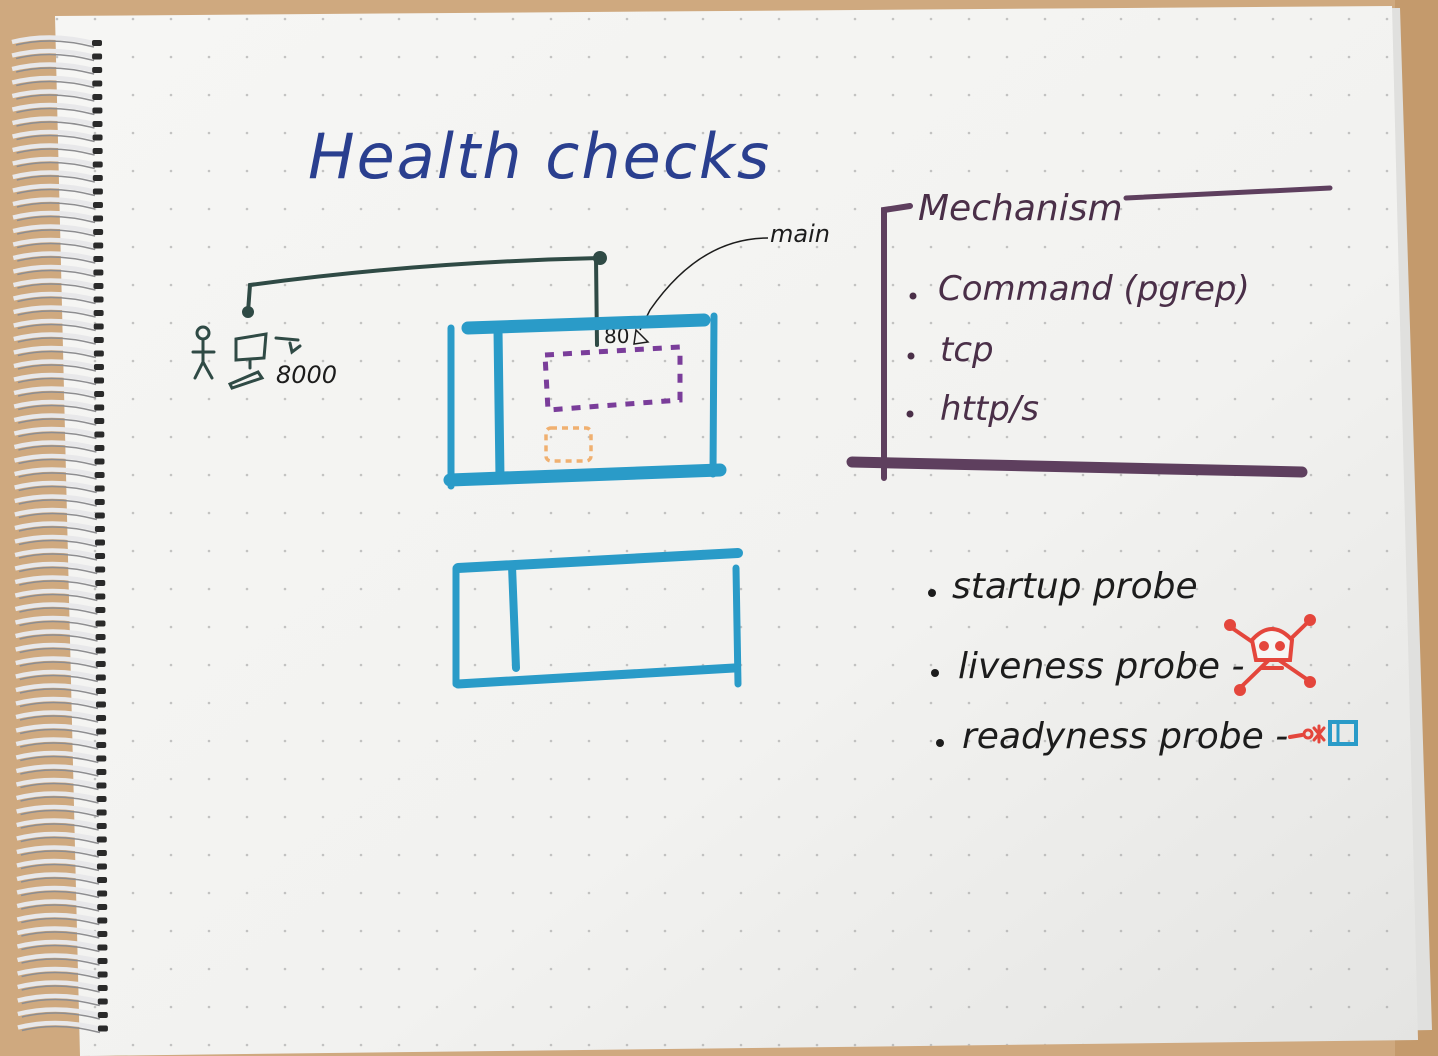 The image size is (1438, 1056). What do you see at coordinates (989, 409) in the screenshot?
I see `mechanism-item-http: http/s` at bounding box center [989, 409].